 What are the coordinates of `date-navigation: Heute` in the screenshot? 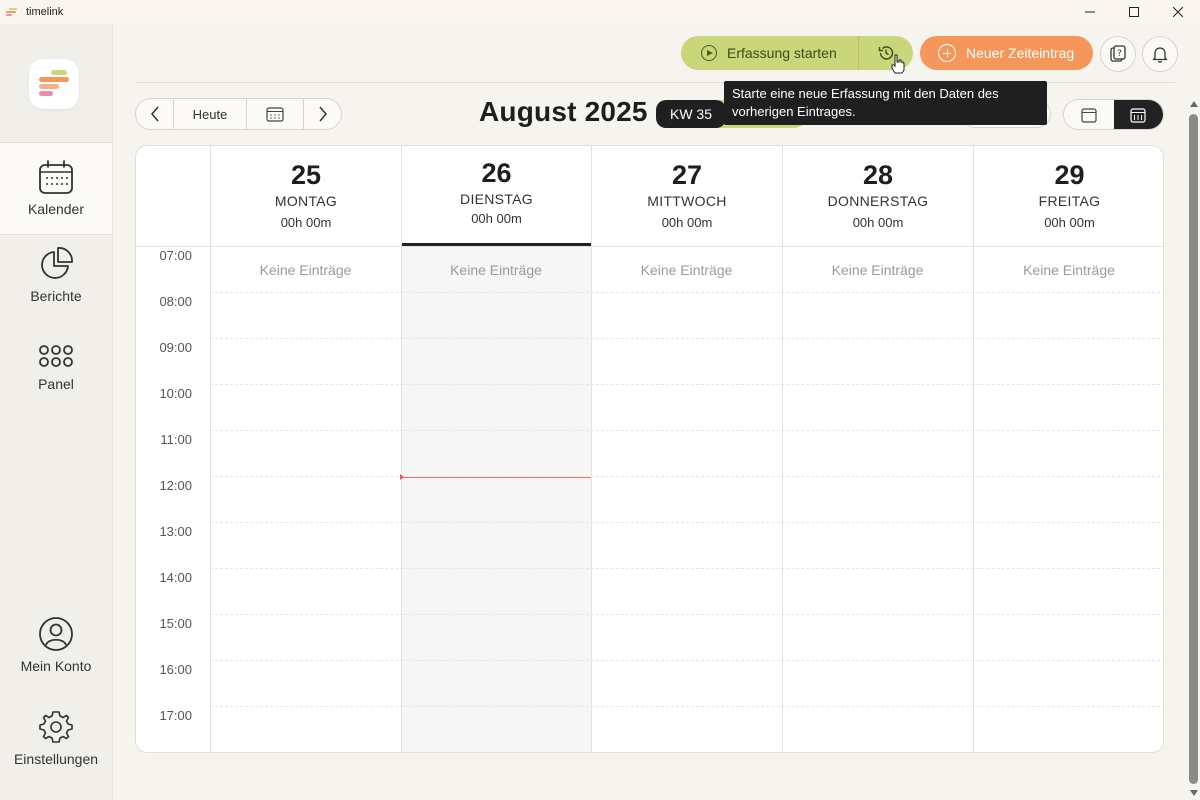 It's located at (238, 114).